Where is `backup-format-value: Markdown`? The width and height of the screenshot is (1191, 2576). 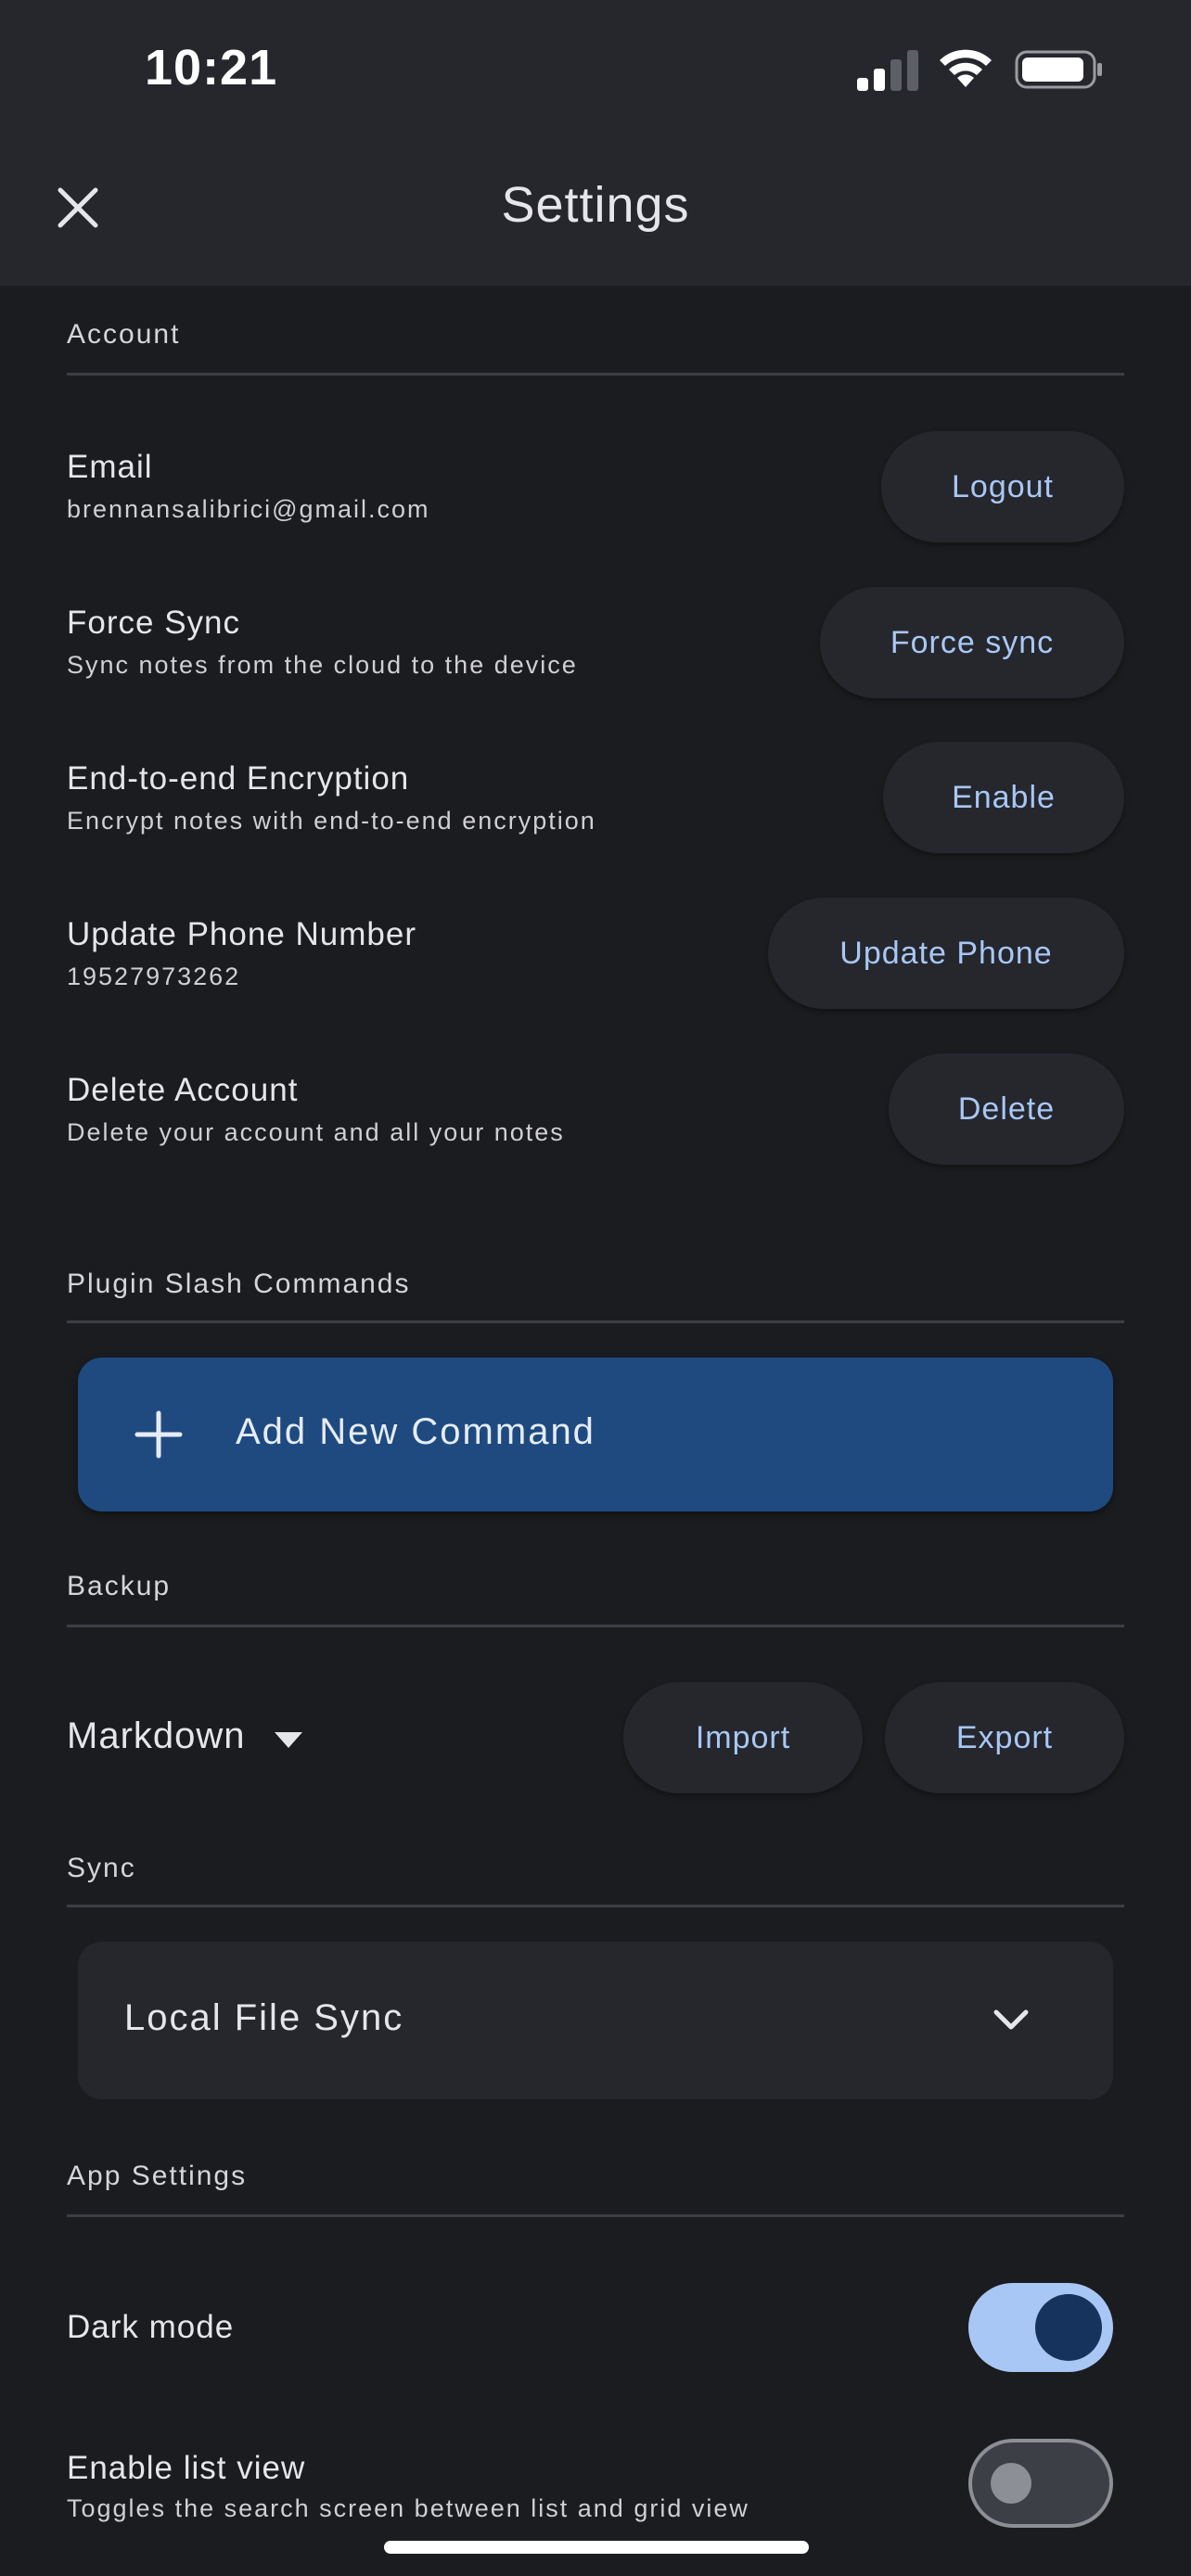 backup-format-value: Markdown is located at coordinates (156, 1735).